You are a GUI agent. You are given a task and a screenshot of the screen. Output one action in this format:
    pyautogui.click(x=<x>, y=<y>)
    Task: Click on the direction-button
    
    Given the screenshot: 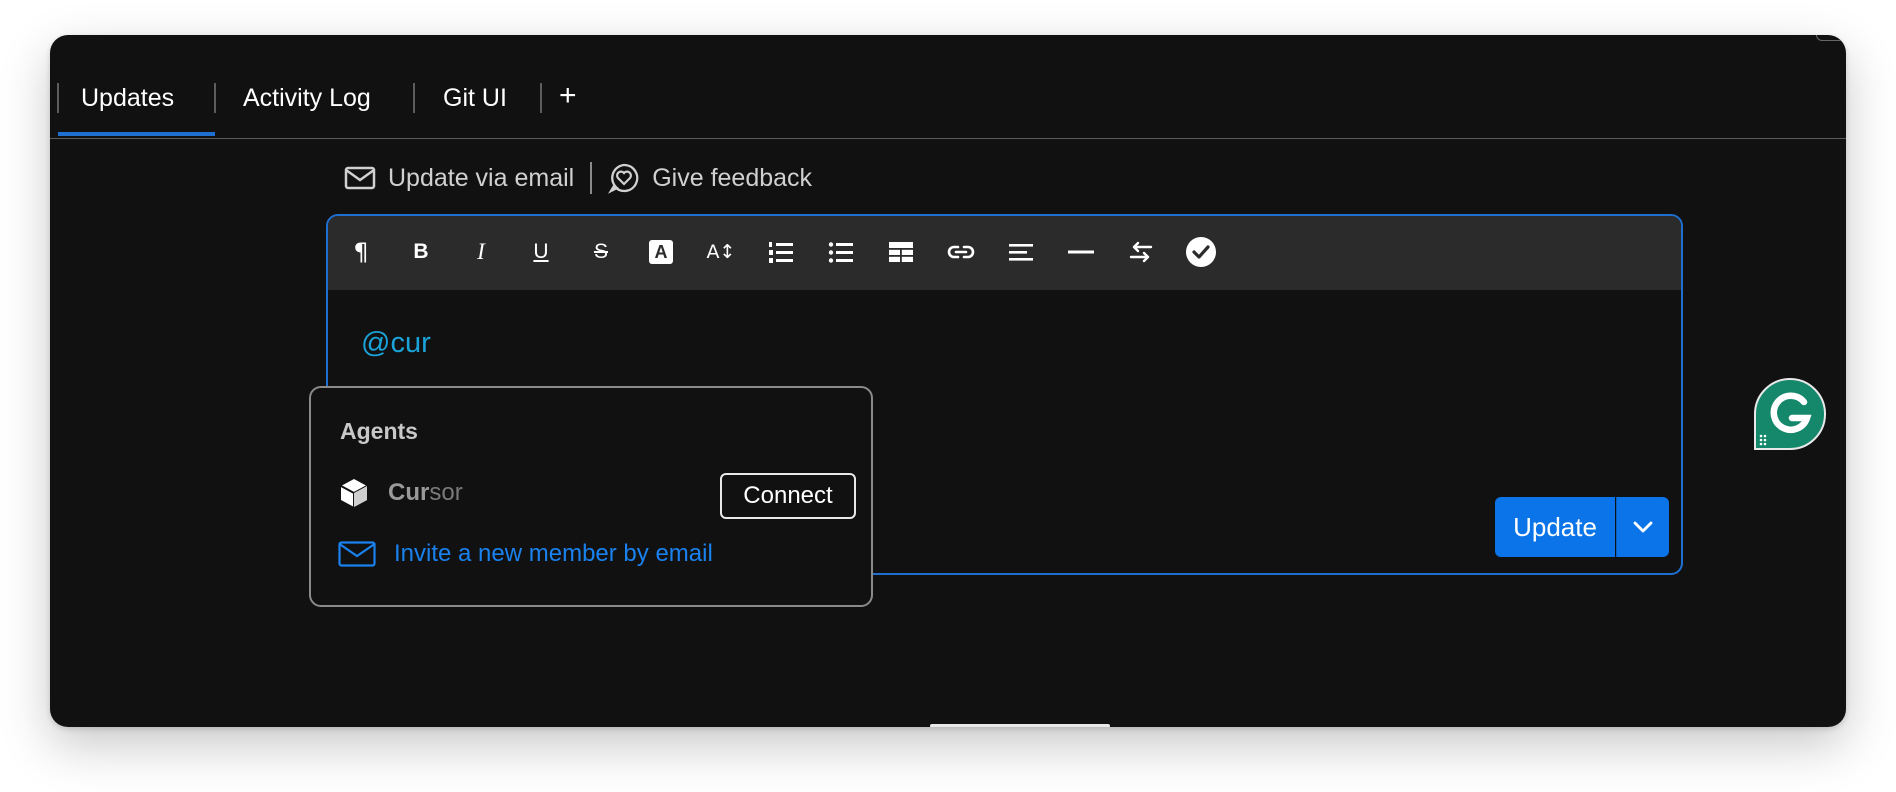 What is the action you would take?
    pyautogui.click(x=1141, y=252)
    